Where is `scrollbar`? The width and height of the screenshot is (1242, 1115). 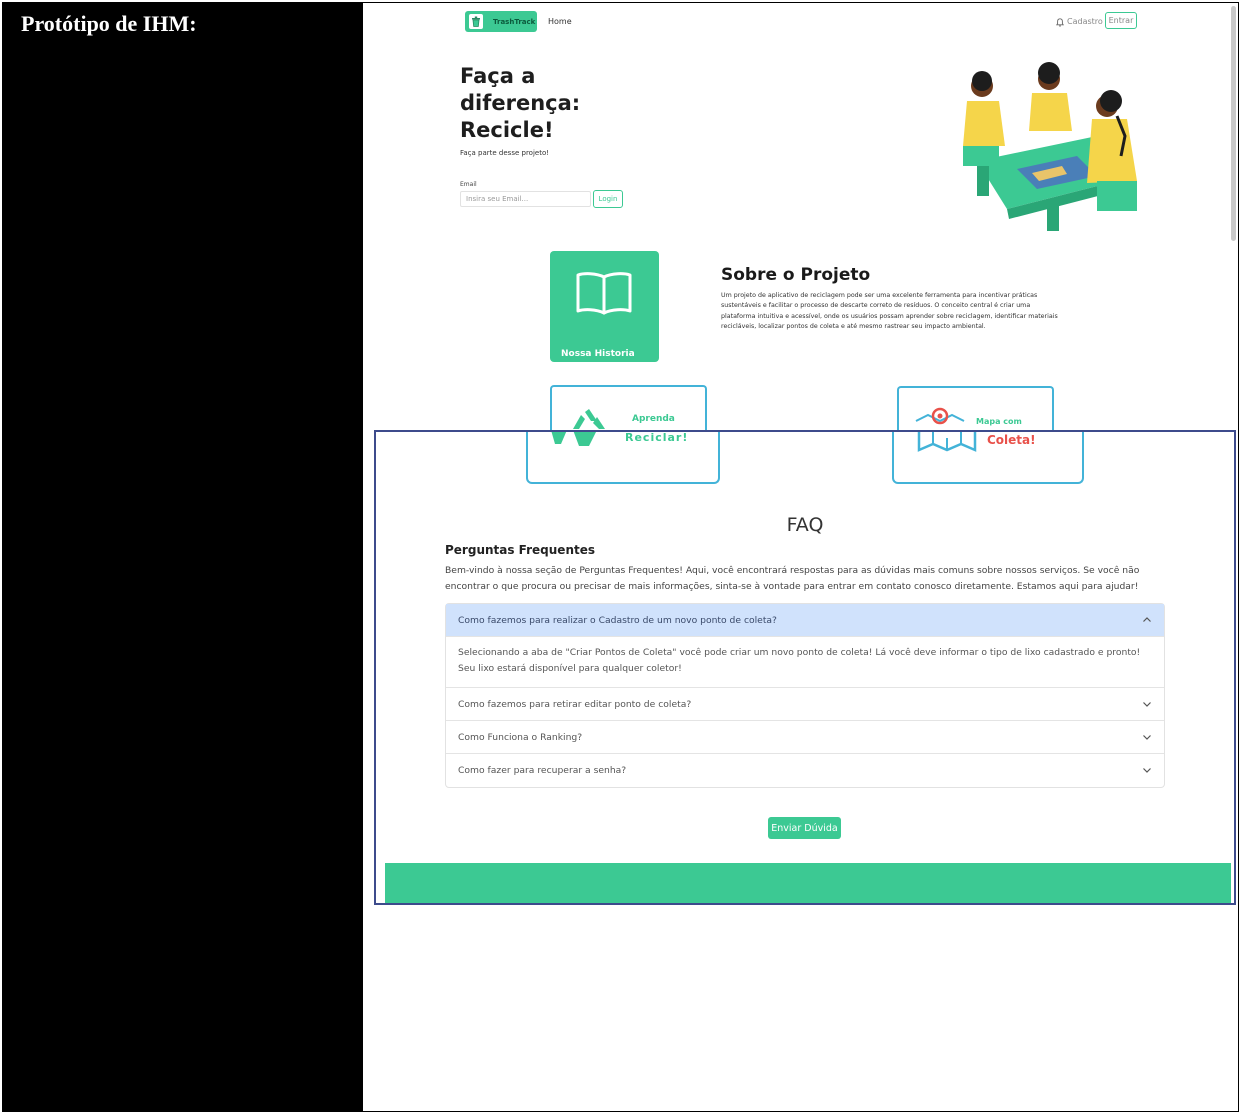 scrollbar is located at coordinates (1233, 123).